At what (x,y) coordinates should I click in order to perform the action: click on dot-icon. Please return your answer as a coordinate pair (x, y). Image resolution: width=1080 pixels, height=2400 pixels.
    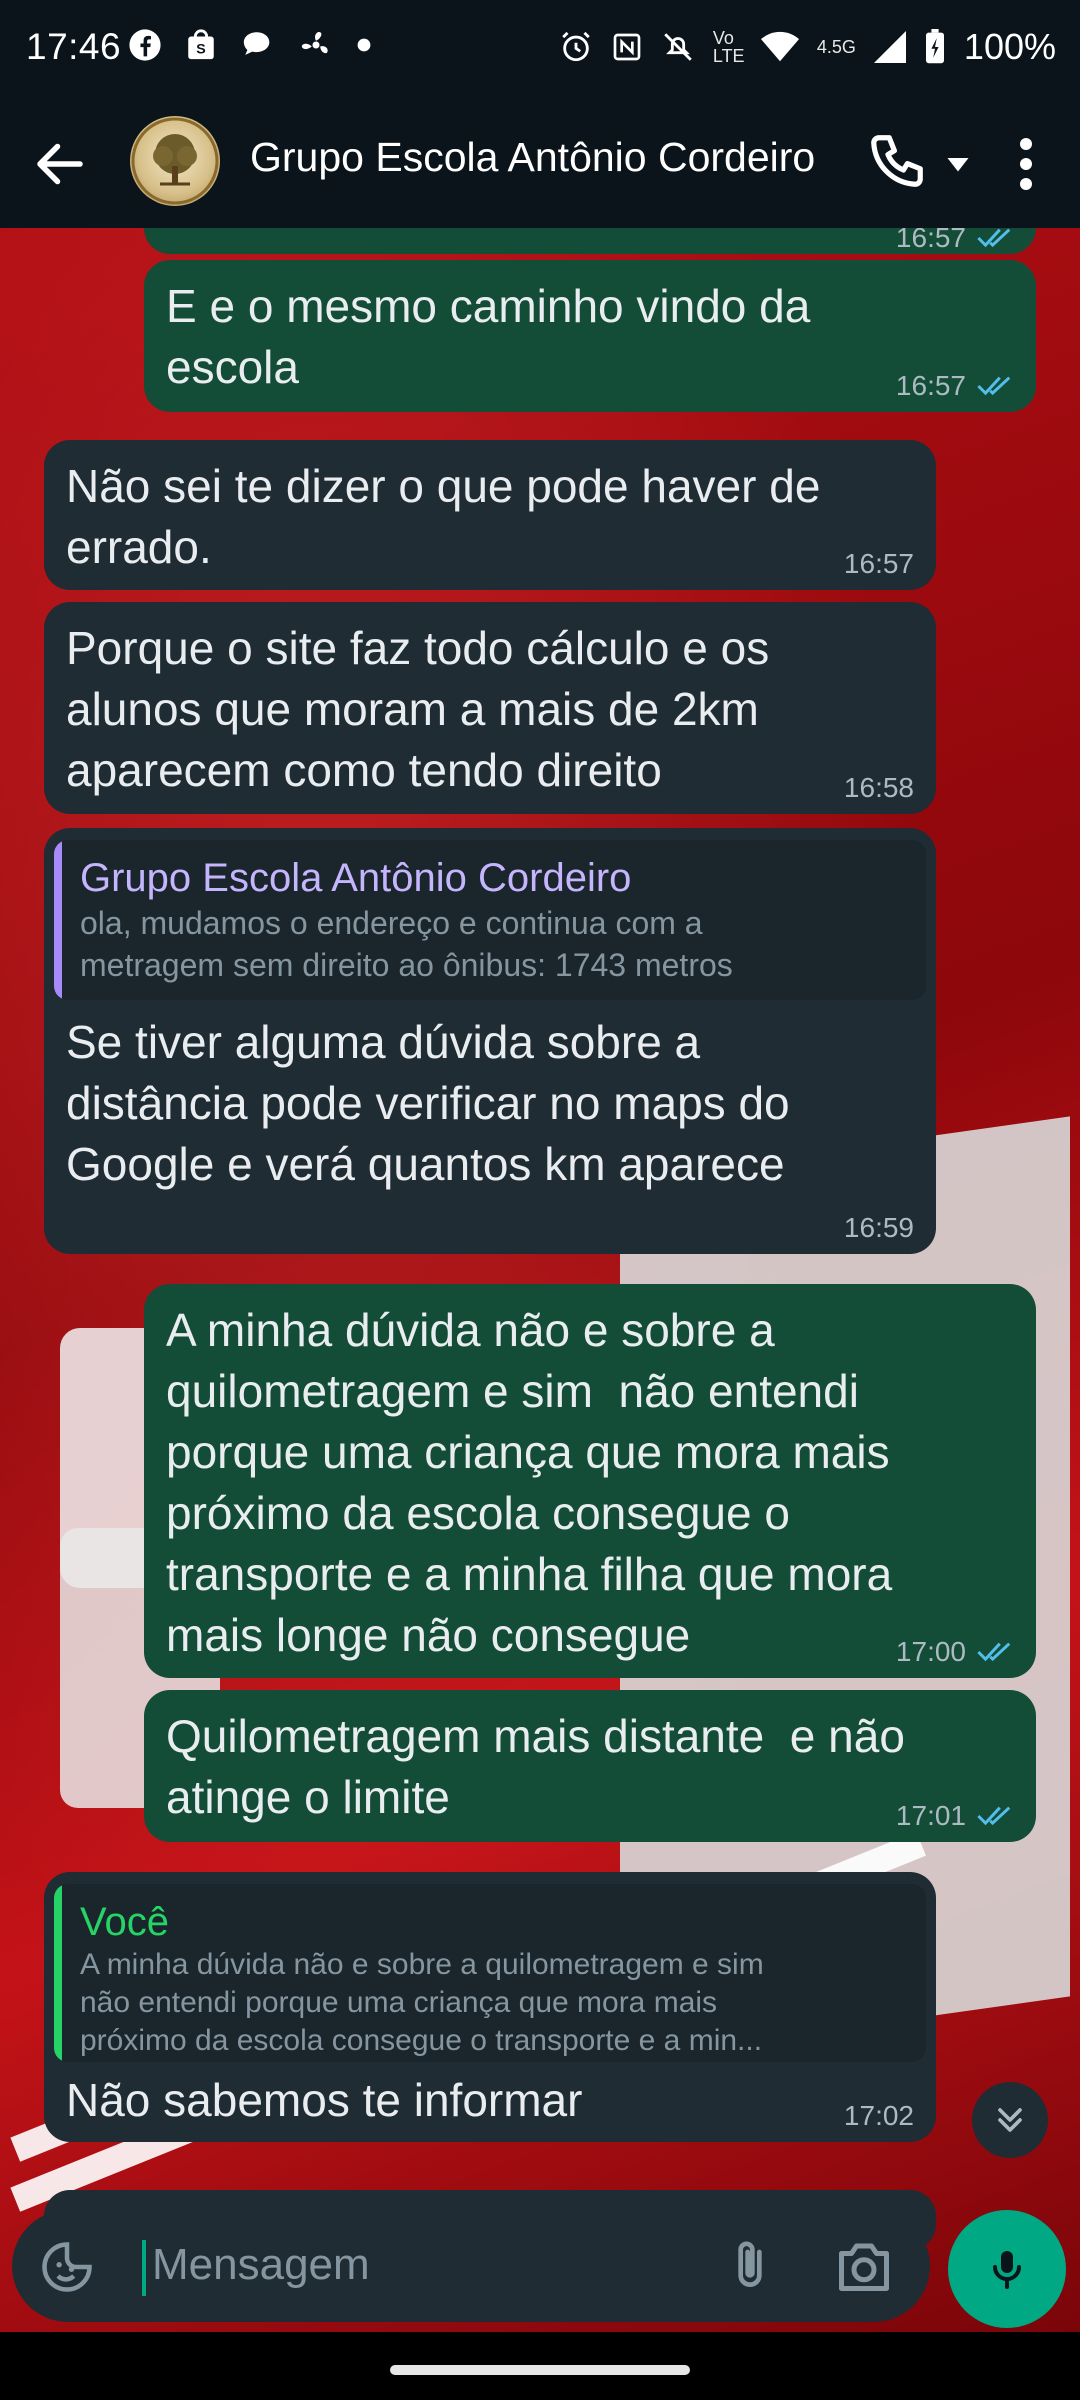
    Looking at the image, I should click on (364, 45).